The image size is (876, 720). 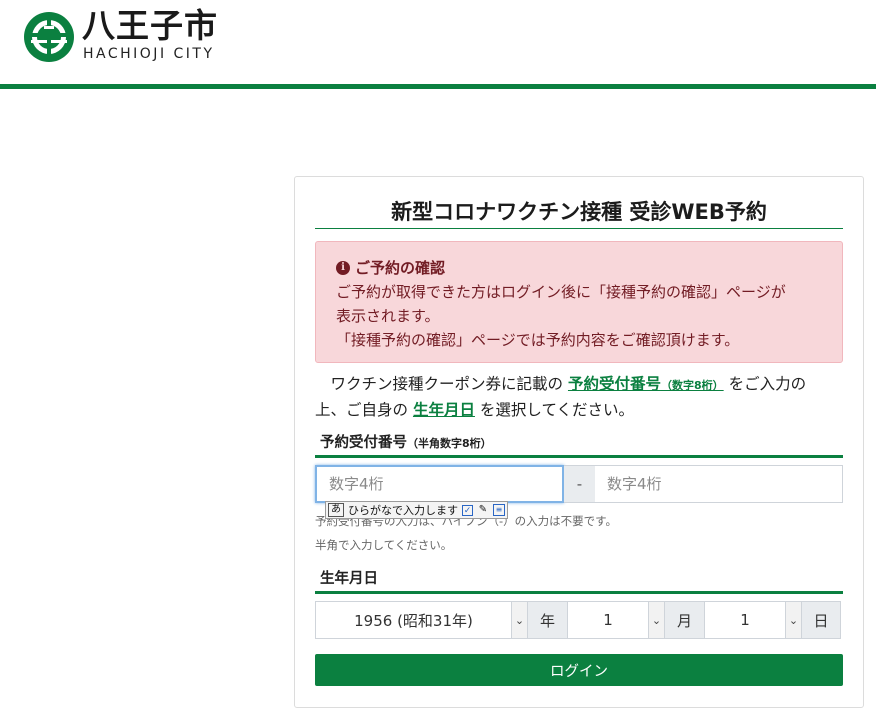 I want to click on form-title: 新型コロナワクチン接種 受診WEB予約, so click(x=579, y=212).